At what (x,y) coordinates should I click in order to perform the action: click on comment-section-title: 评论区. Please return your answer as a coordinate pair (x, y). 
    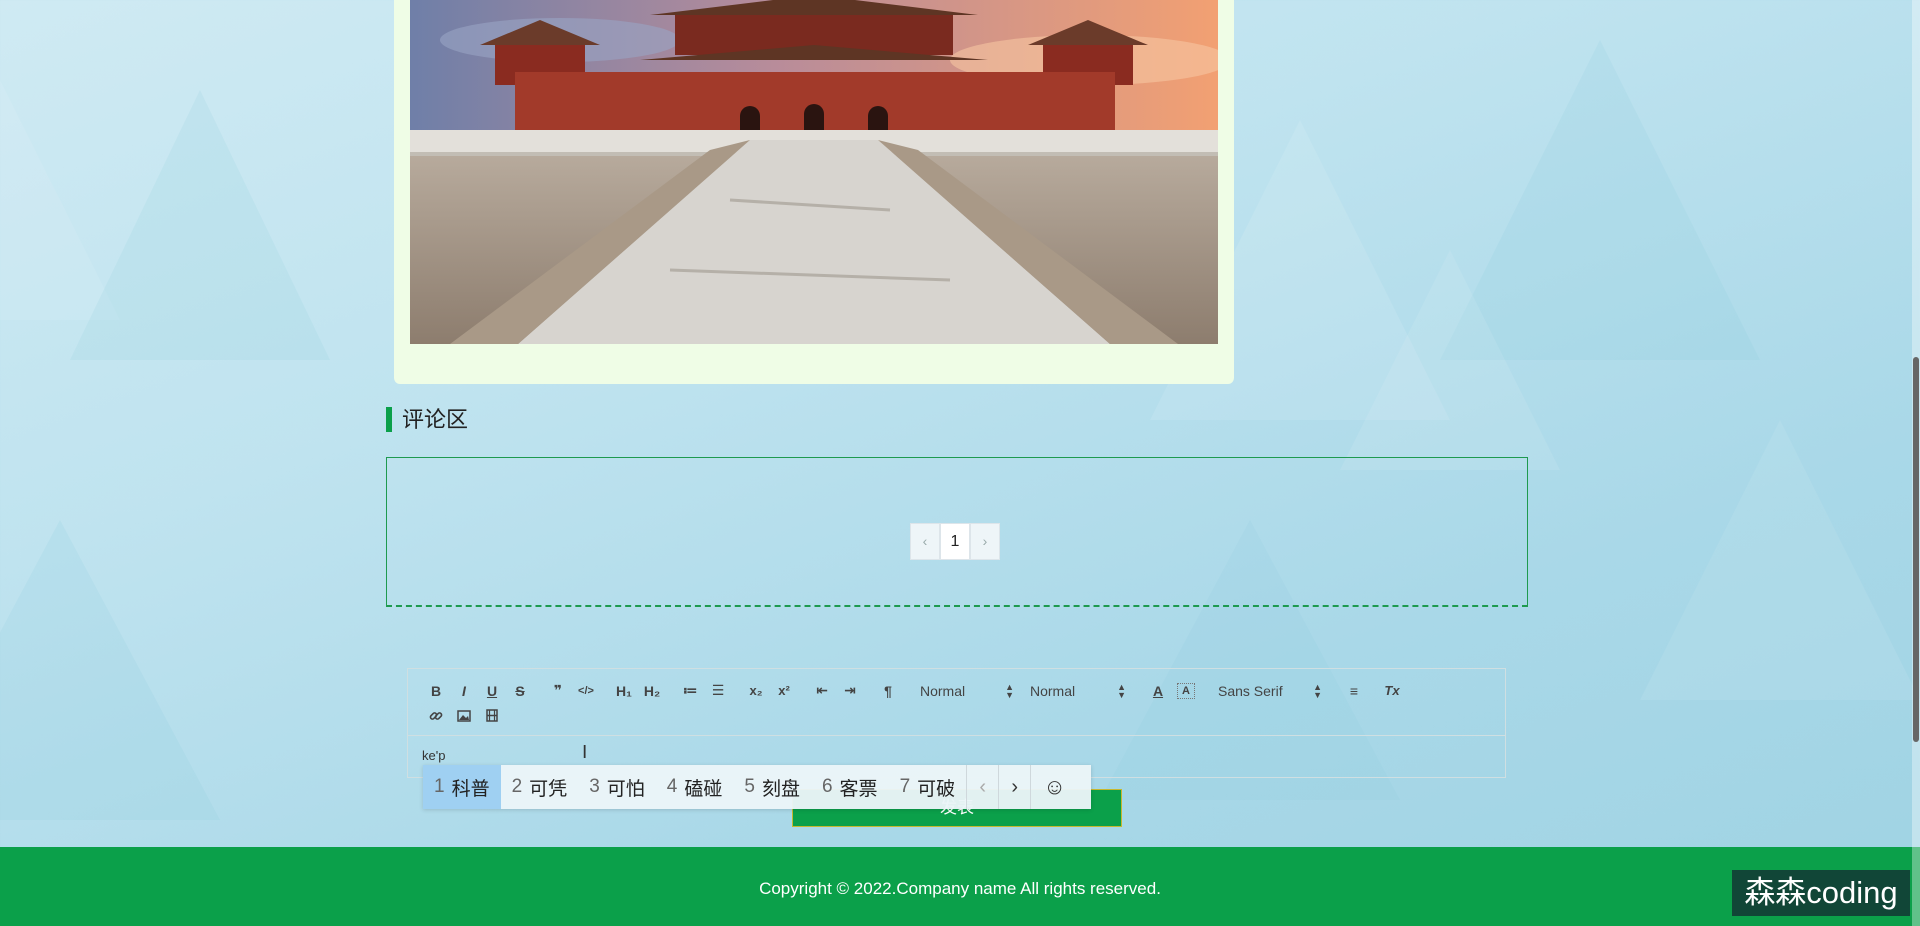
    Looking at the image, I should click on (427, 419).